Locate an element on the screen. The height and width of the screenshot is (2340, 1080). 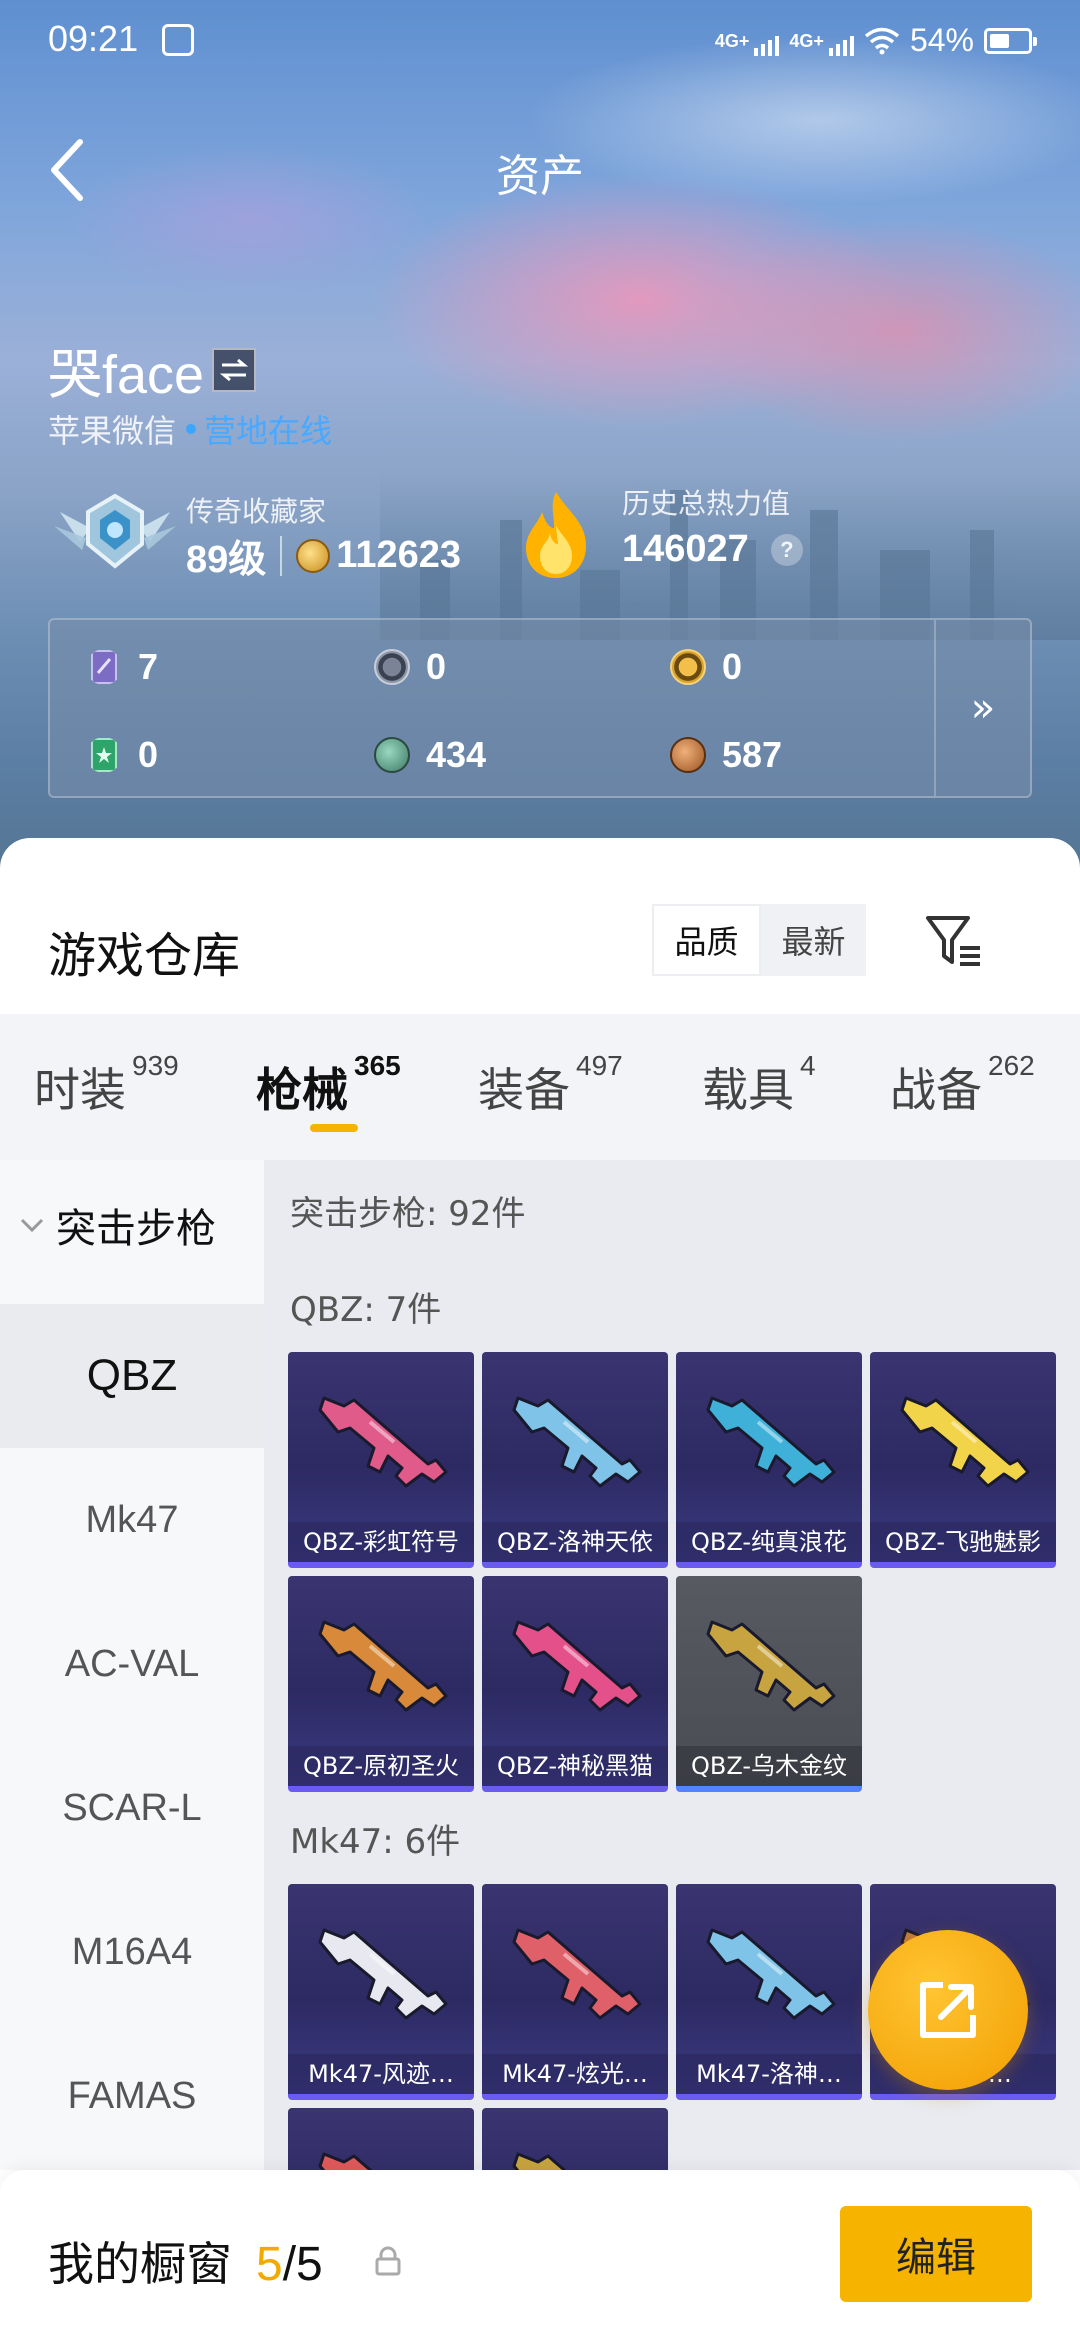
lock-icon is located at coordinates (388, 2261).